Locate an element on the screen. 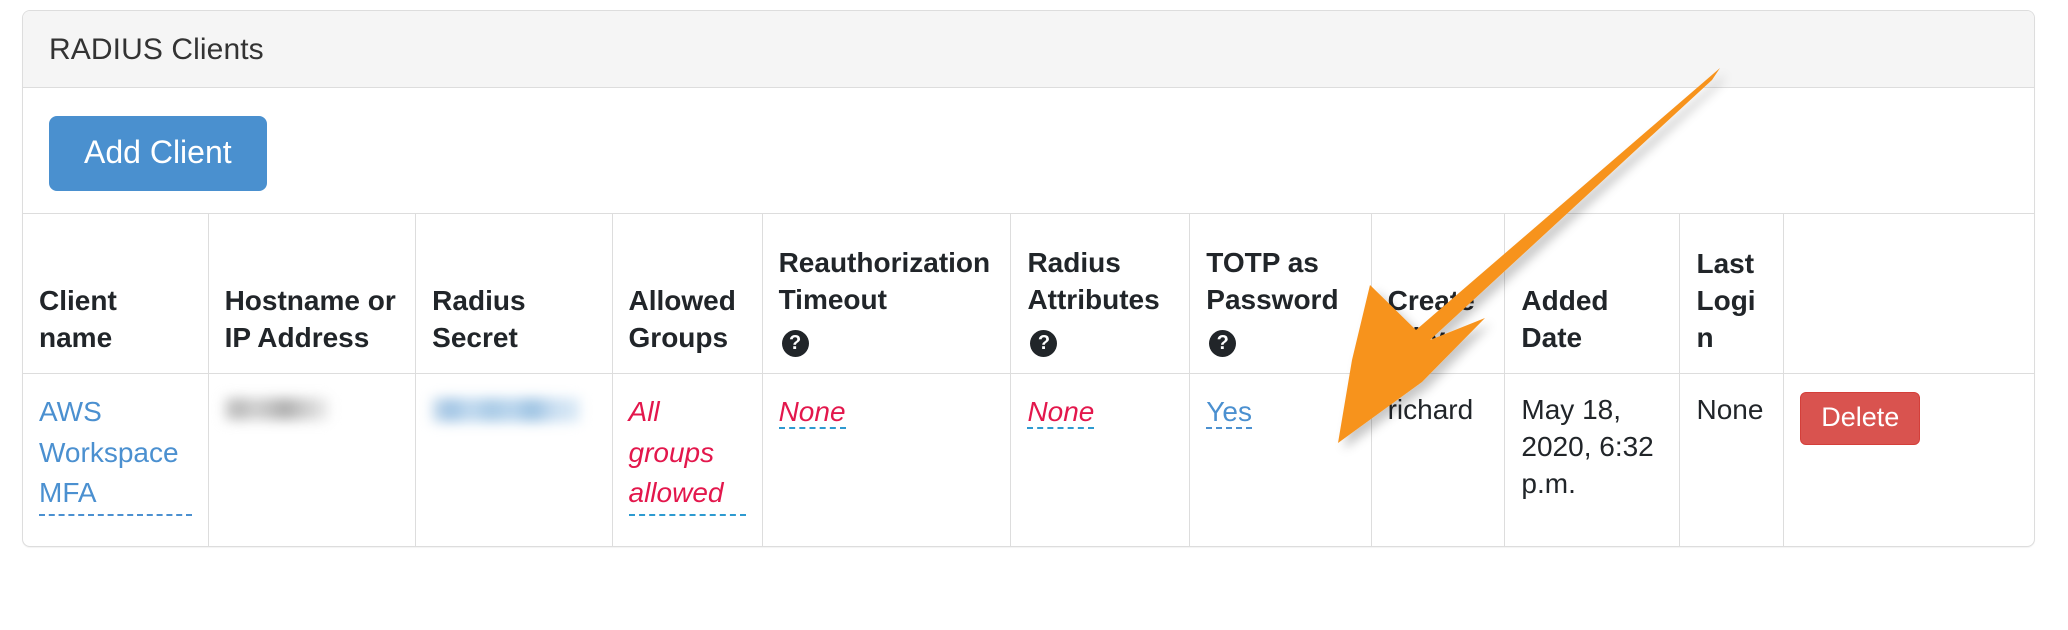 The width and height of the screenshot is (2068, 630). column-header-label: Reauthorization Timeout is located at coordinates (884, 281).